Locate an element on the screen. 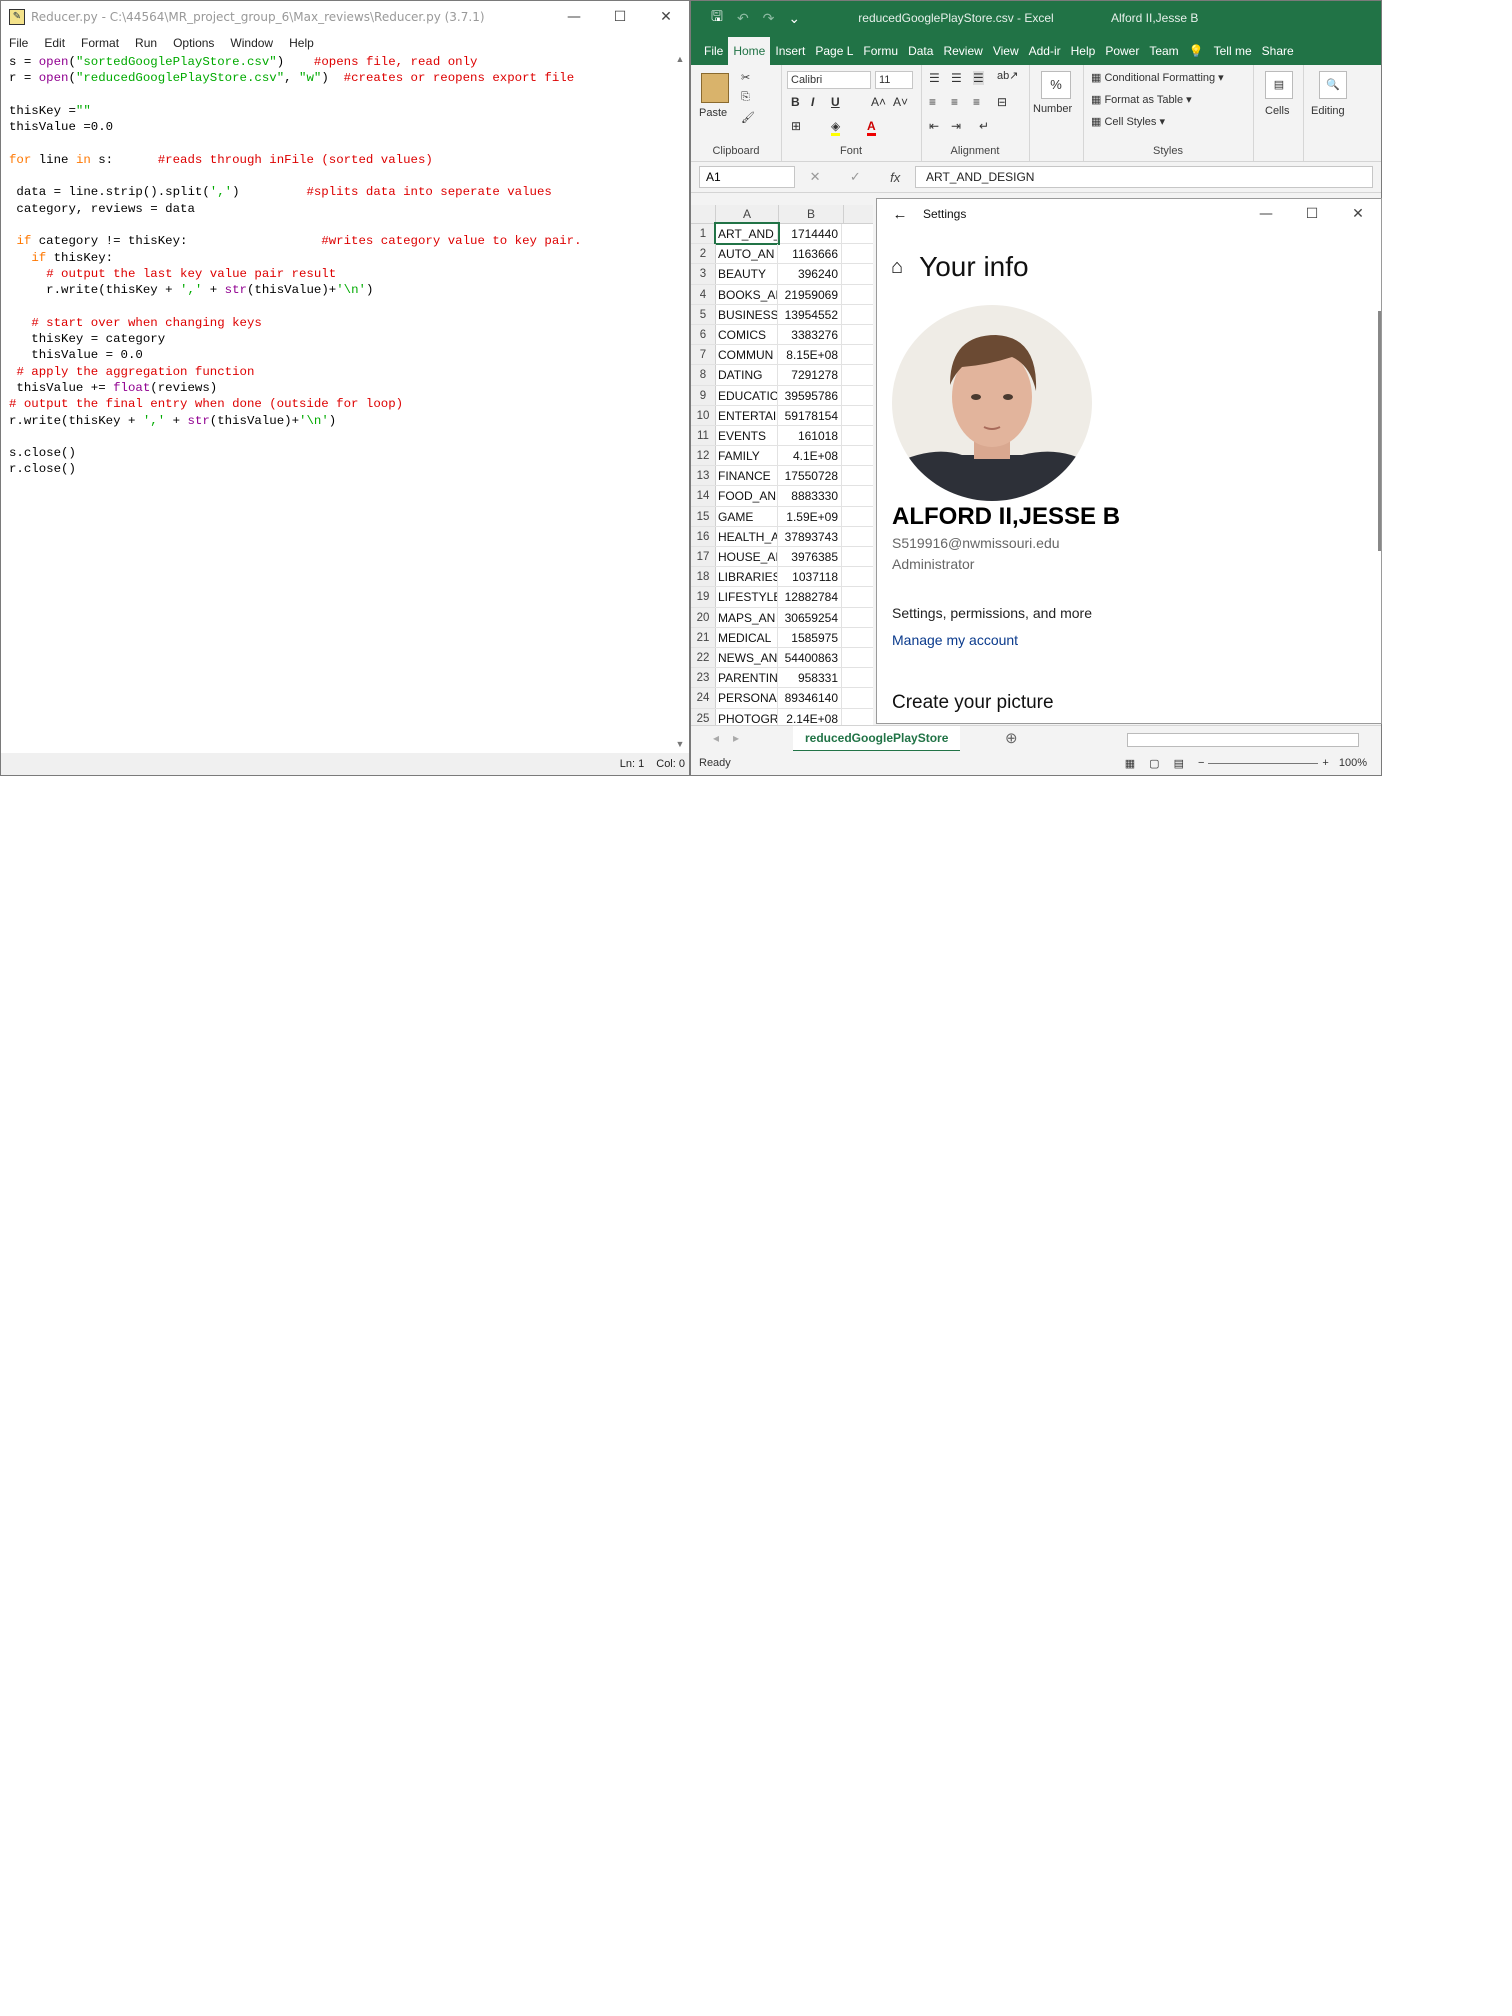  normal-view-icon: ▦ is located at coordinates (1130, 763).